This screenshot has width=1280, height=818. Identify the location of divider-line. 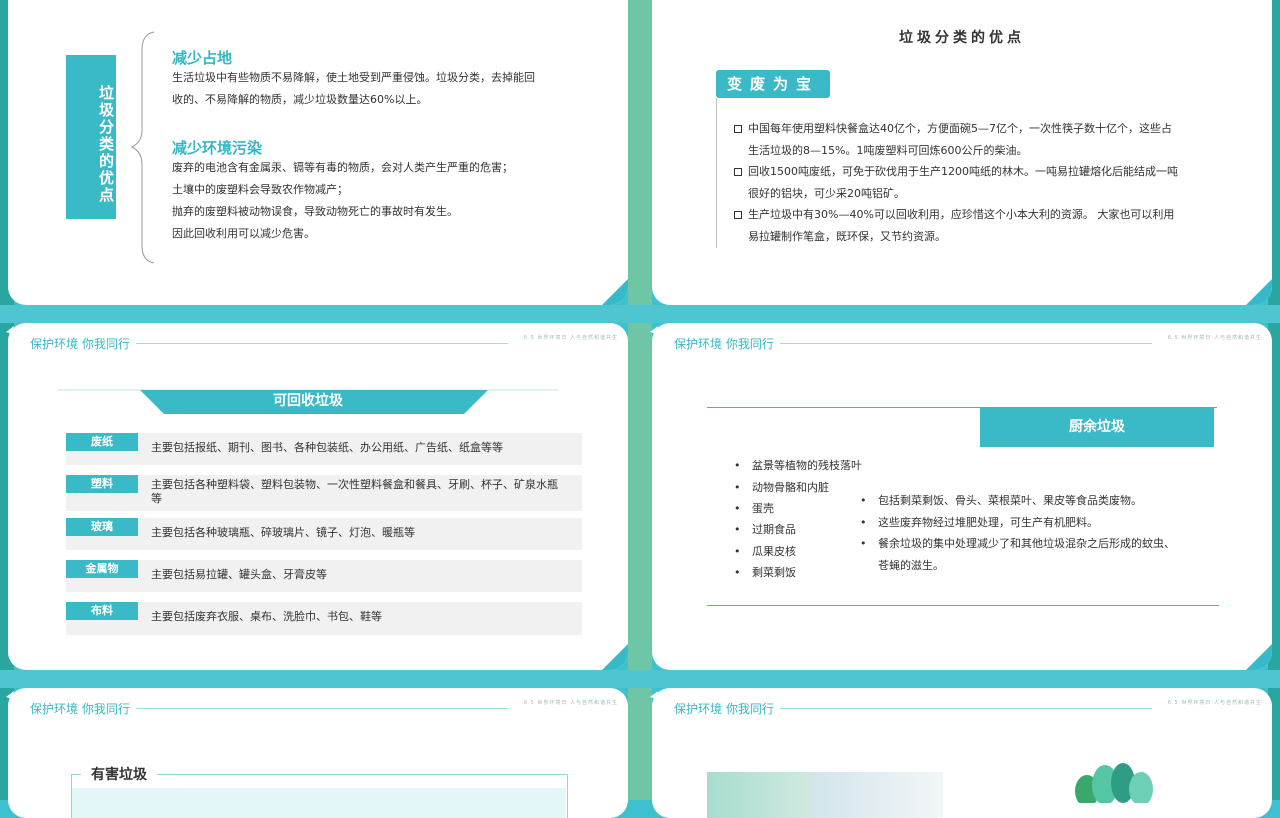
(716, 173).